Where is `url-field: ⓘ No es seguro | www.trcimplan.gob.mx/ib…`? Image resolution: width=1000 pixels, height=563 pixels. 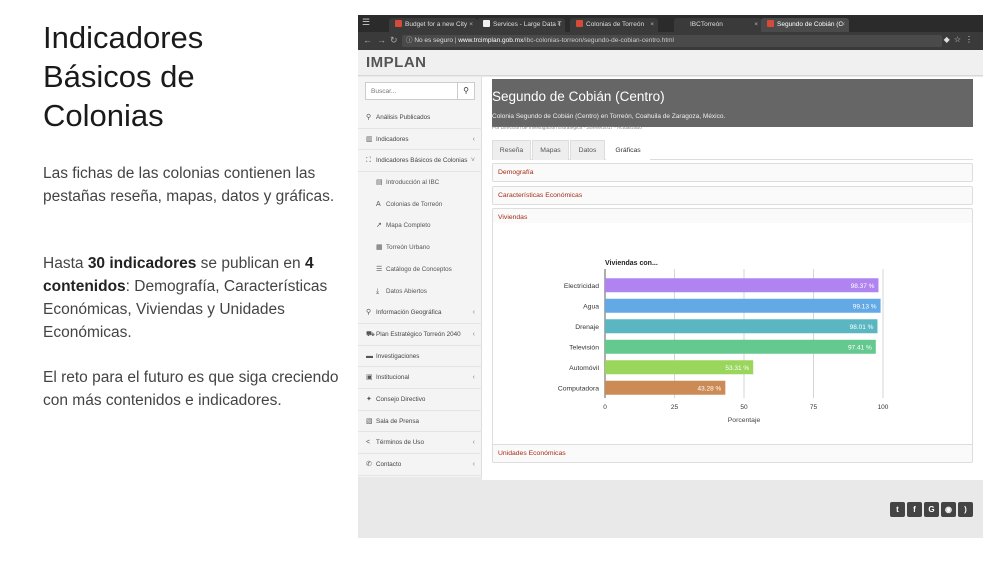 url-field: ⓘ No es seguro | www.trcimplan.gob.mx/ib… is located at coordinates (672, 41).